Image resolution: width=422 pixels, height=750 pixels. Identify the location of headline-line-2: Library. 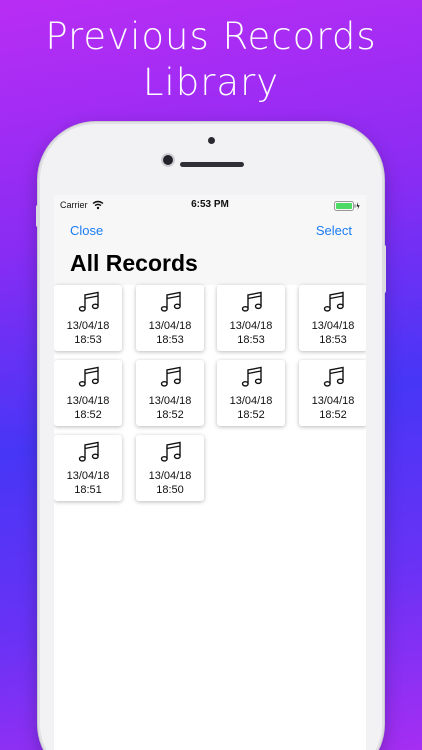
(211, 82).